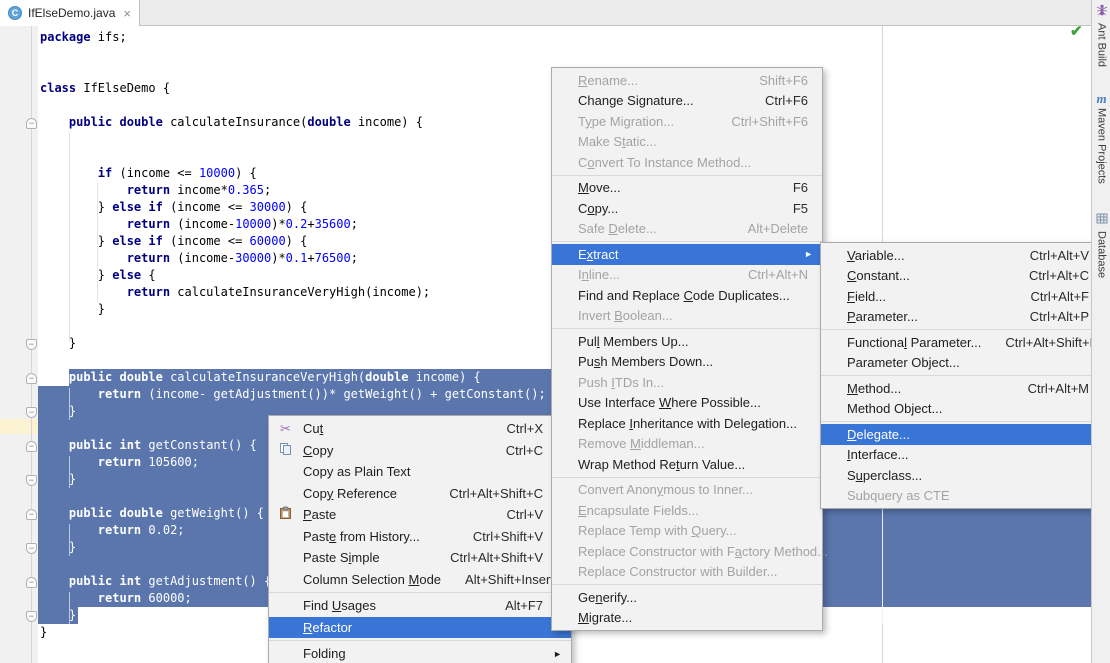  I want to click on menu-item-field: Field... Ctrl+Alt+F, so click(961, 296).